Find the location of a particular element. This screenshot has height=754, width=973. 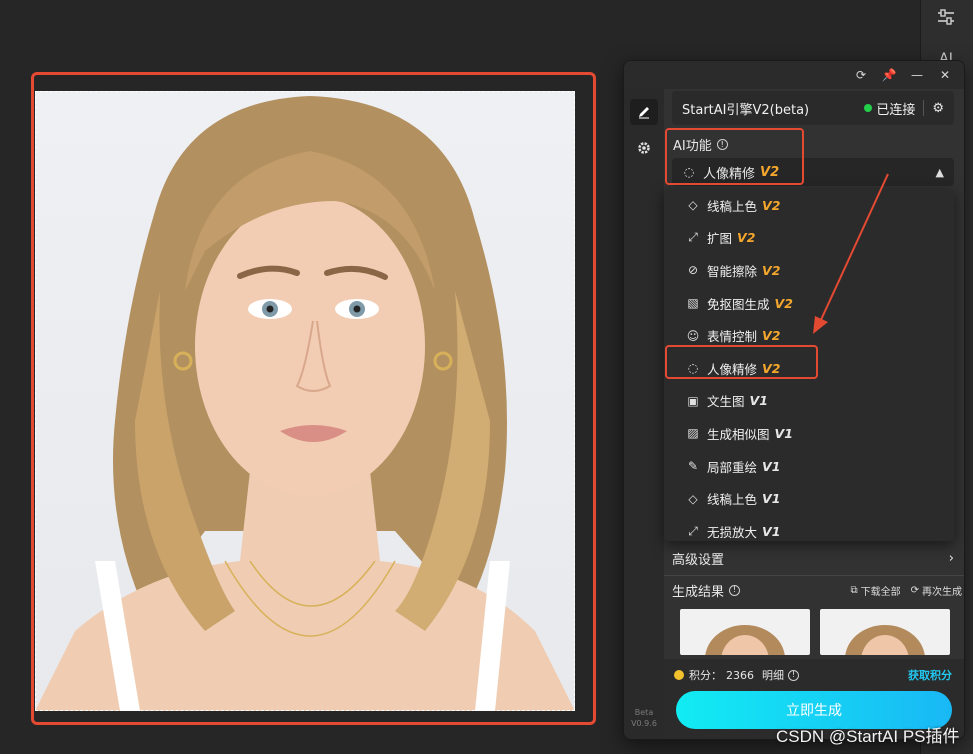

download-all-button: ⧉ 下载全部 is located at coordinates (875, 590).